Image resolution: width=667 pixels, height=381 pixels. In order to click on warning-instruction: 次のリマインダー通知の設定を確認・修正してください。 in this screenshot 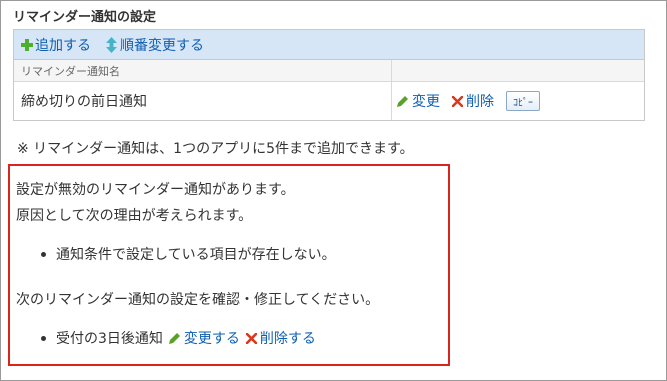, I will do `click(198, 300)`.